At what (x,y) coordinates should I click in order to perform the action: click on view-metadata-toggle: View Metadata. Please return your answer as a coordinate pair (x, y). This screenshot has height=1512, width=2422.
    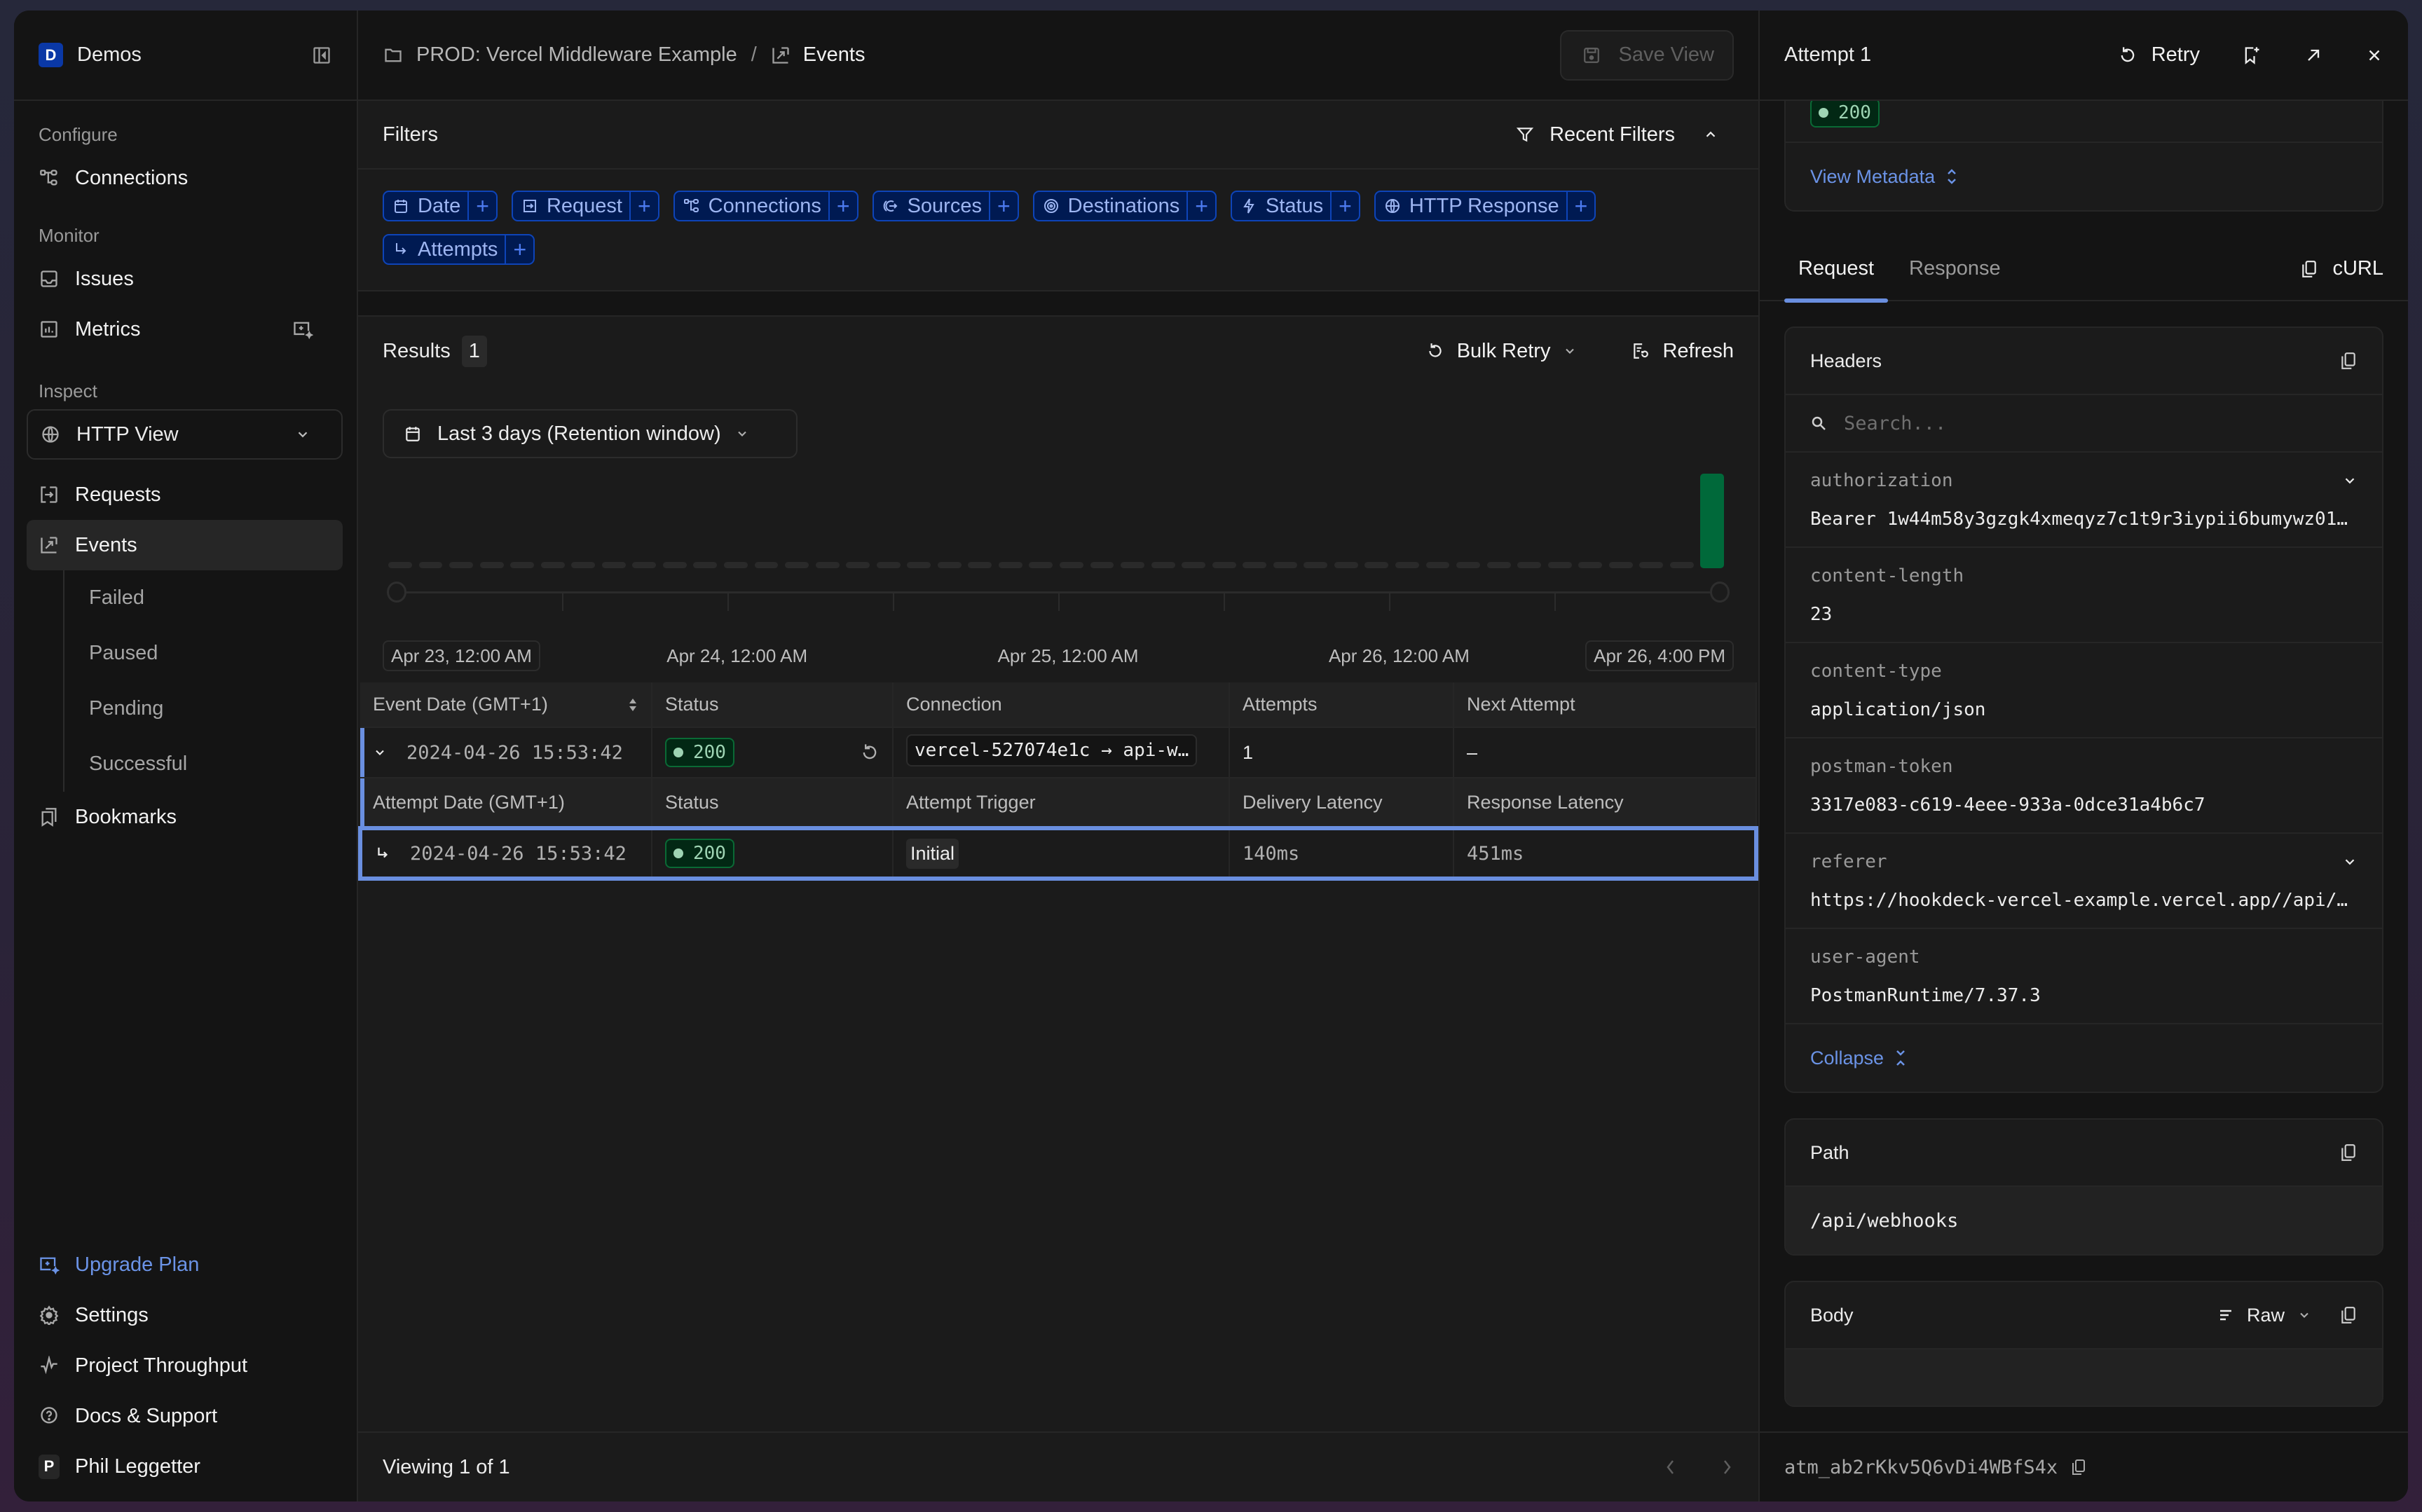
    Looking at the image, I should click on (2084, 176).